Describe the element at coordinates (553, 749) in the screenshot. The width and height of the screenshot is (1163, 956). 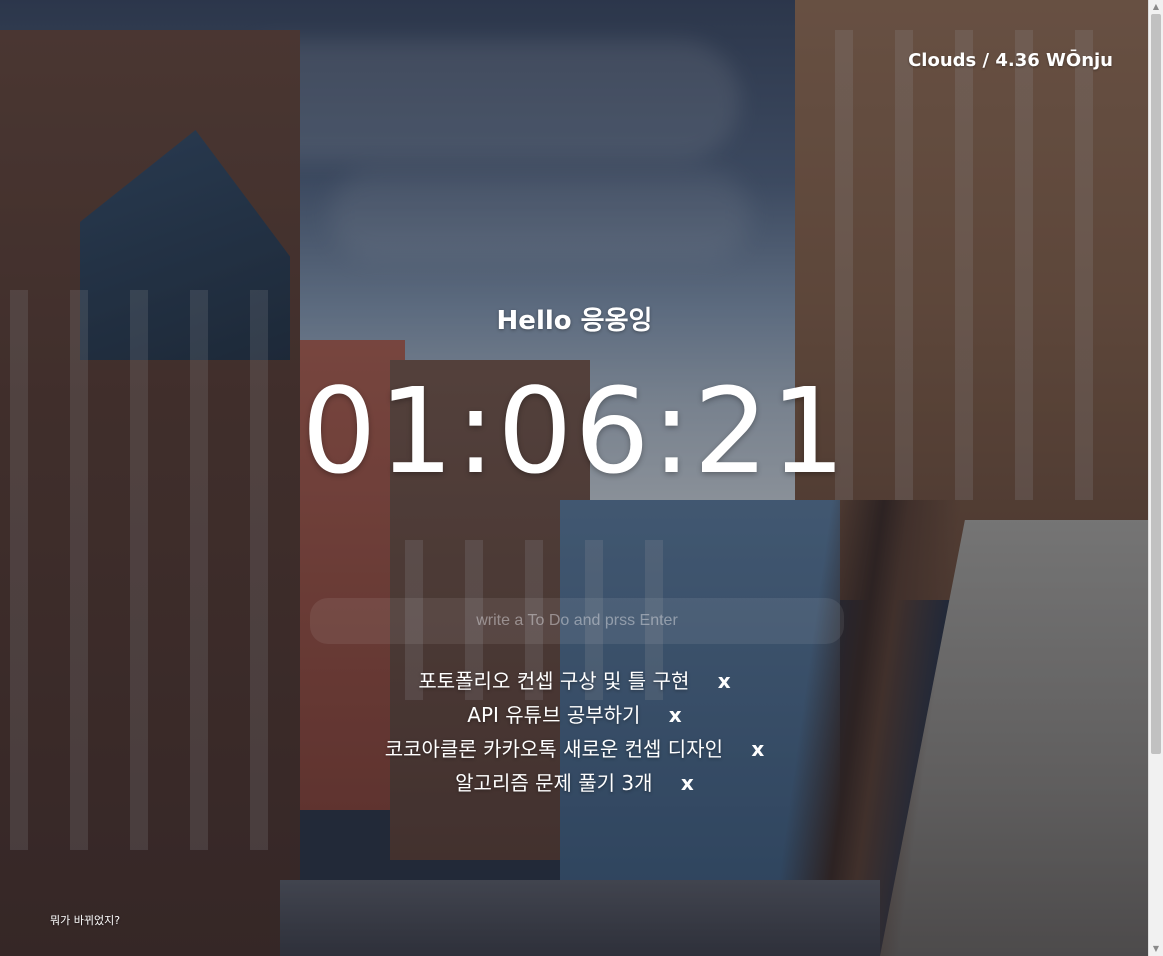
I see `todo-item-text: 코코아클론 카카오톡 새로운 컨셉 디자인` at that location.